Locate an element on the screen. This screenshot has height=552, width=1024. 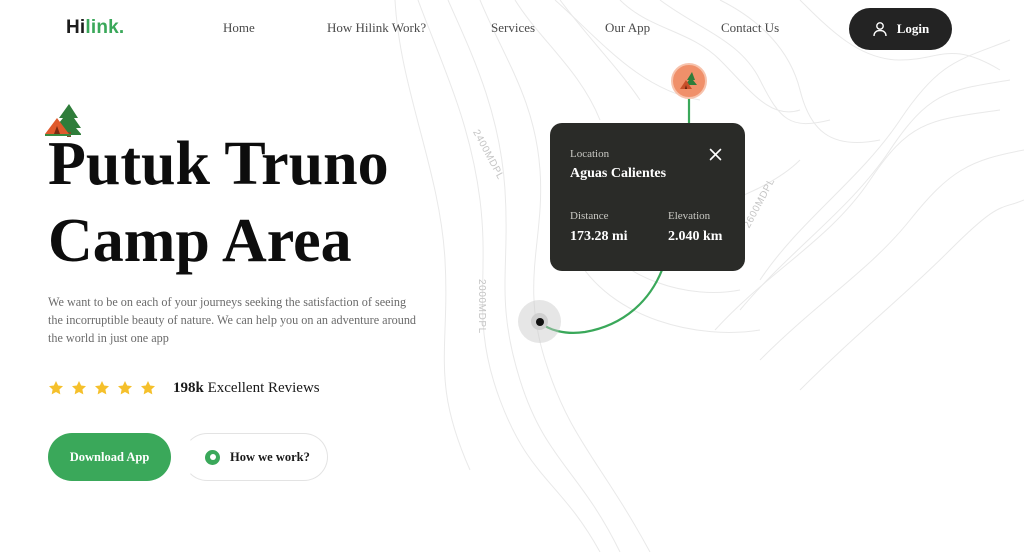
page-title: Putuk Truno Camp Area is located at coordinates (258, 203).